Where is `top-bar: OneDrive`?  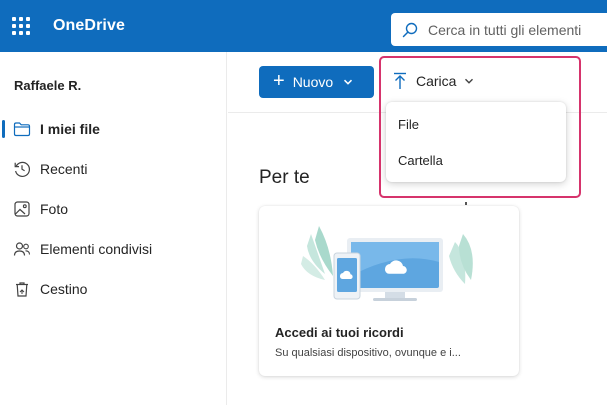
top-bar: OneDrive is located at coordinates (303, 26).